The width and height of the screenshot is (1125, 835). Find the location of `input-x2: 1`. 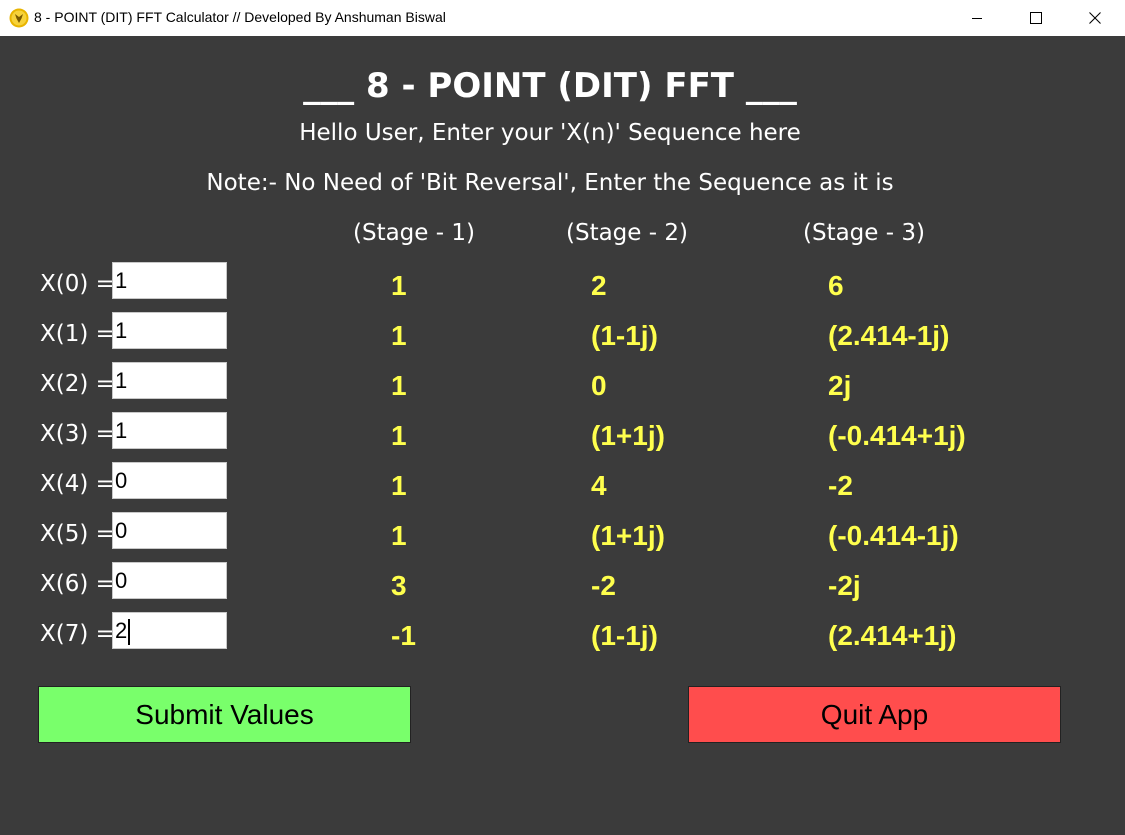

input-x2: 1 is located at coordinates (169, 380).